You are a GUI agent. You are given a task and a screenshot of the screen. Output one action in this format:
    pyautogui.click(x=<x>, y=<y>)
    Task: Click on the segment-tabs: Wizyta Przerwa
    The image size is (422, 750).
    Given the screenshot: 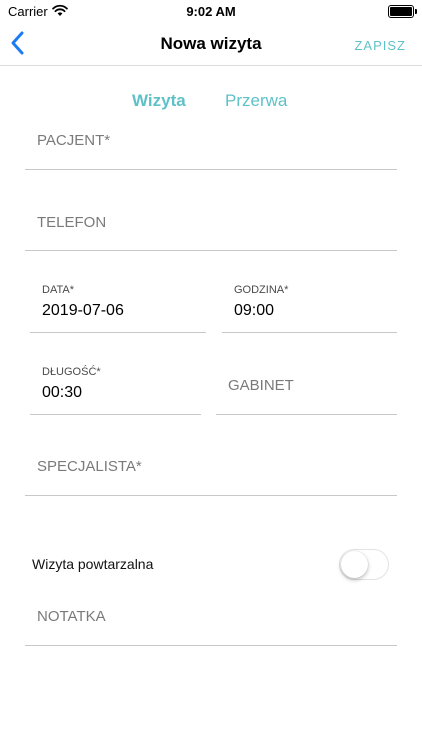 What is the action you would take?
    pyautogui.click(x=211, y=102)
    